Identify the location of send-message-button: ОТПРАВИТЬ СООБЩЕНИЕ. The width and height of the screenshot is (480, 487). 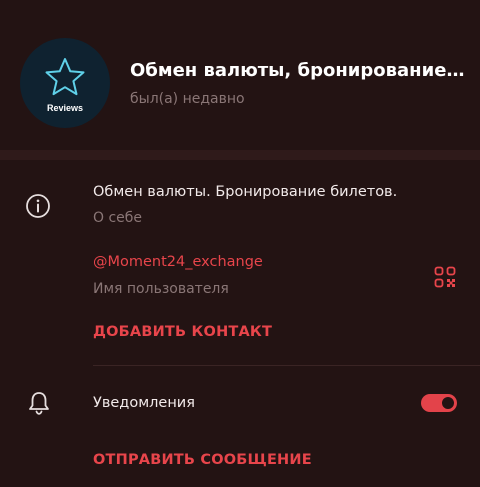
(202, 460).